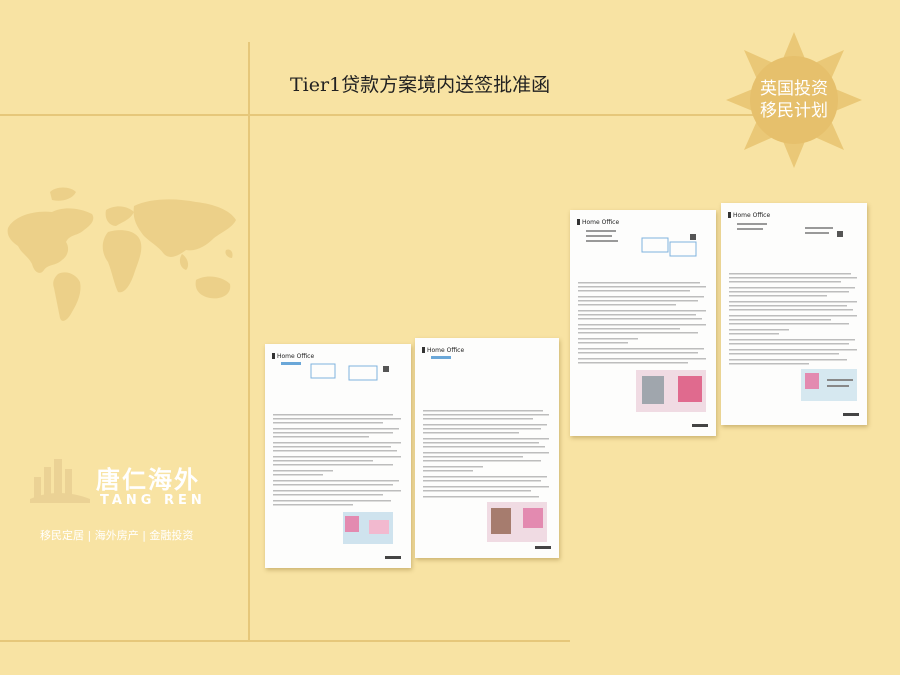 The image size is (900, 675). I want to click on approval-letter-4: Home Office, so click(794, 314).